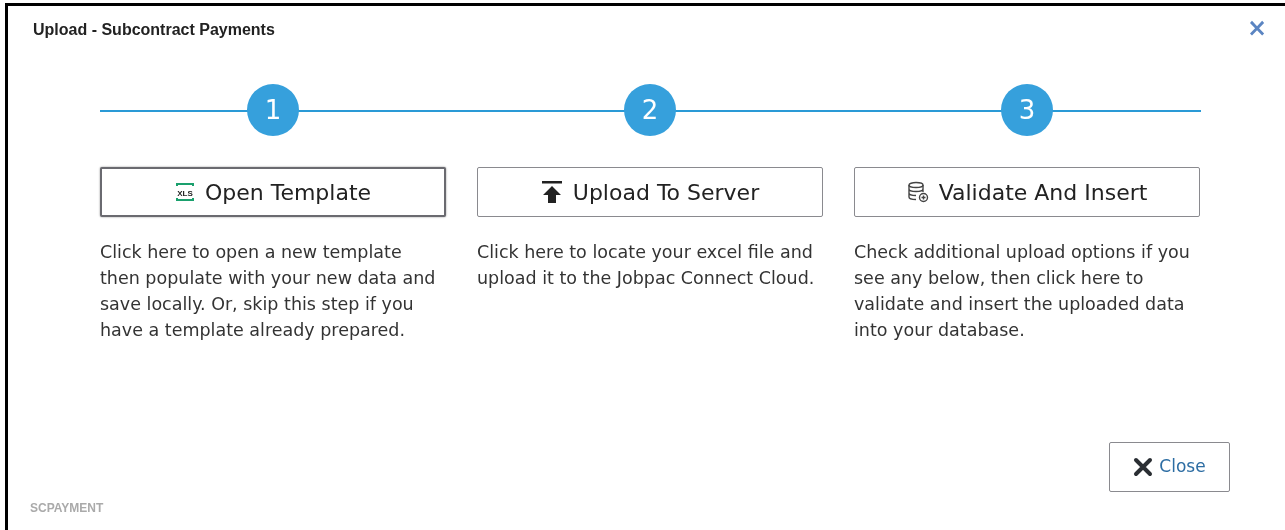 This screenshot has height=530, width=1285. I want to click on step-button: Upload To Server, so click(650, 192).